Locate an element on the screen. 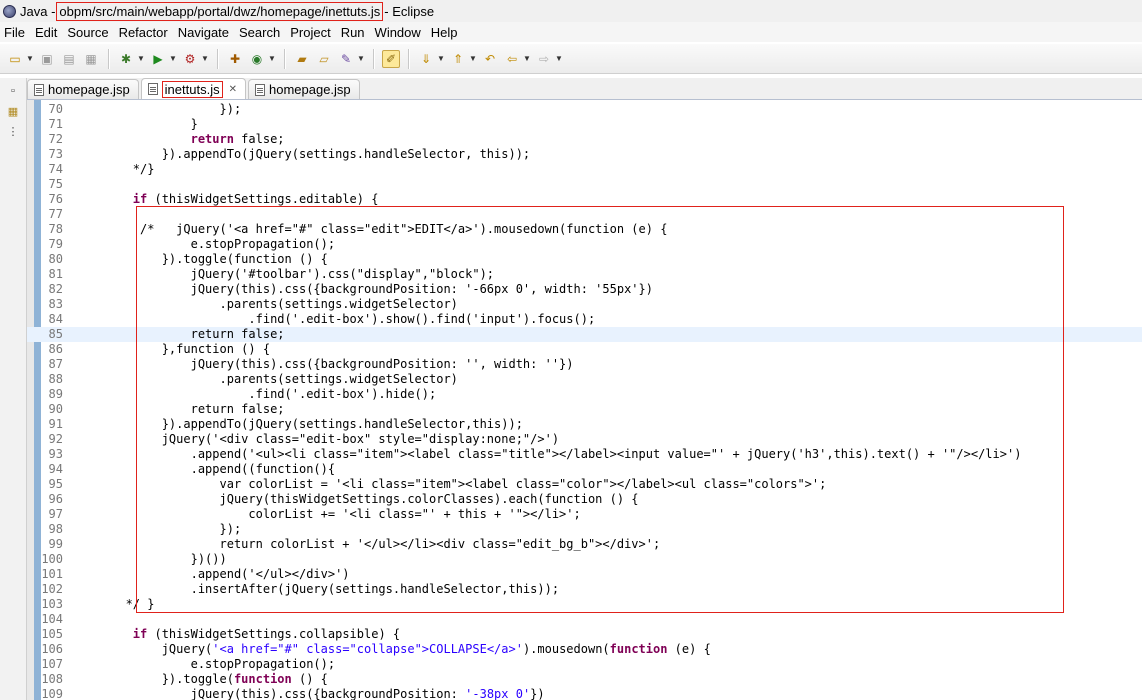 This screenshot has height=700, width=1142. line-number: 81 is located at coordinates (55, 274).